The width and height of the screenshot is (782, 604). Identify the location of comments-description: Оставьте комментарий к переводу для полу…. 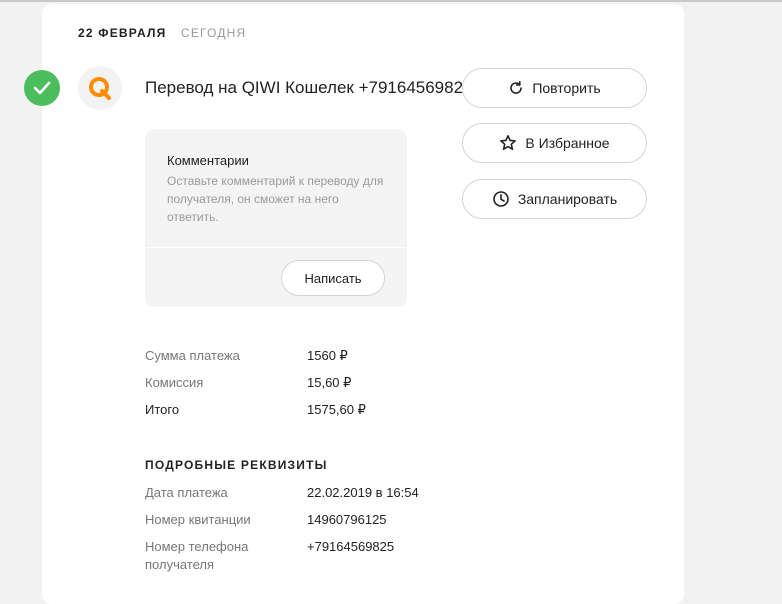
(275, 199).